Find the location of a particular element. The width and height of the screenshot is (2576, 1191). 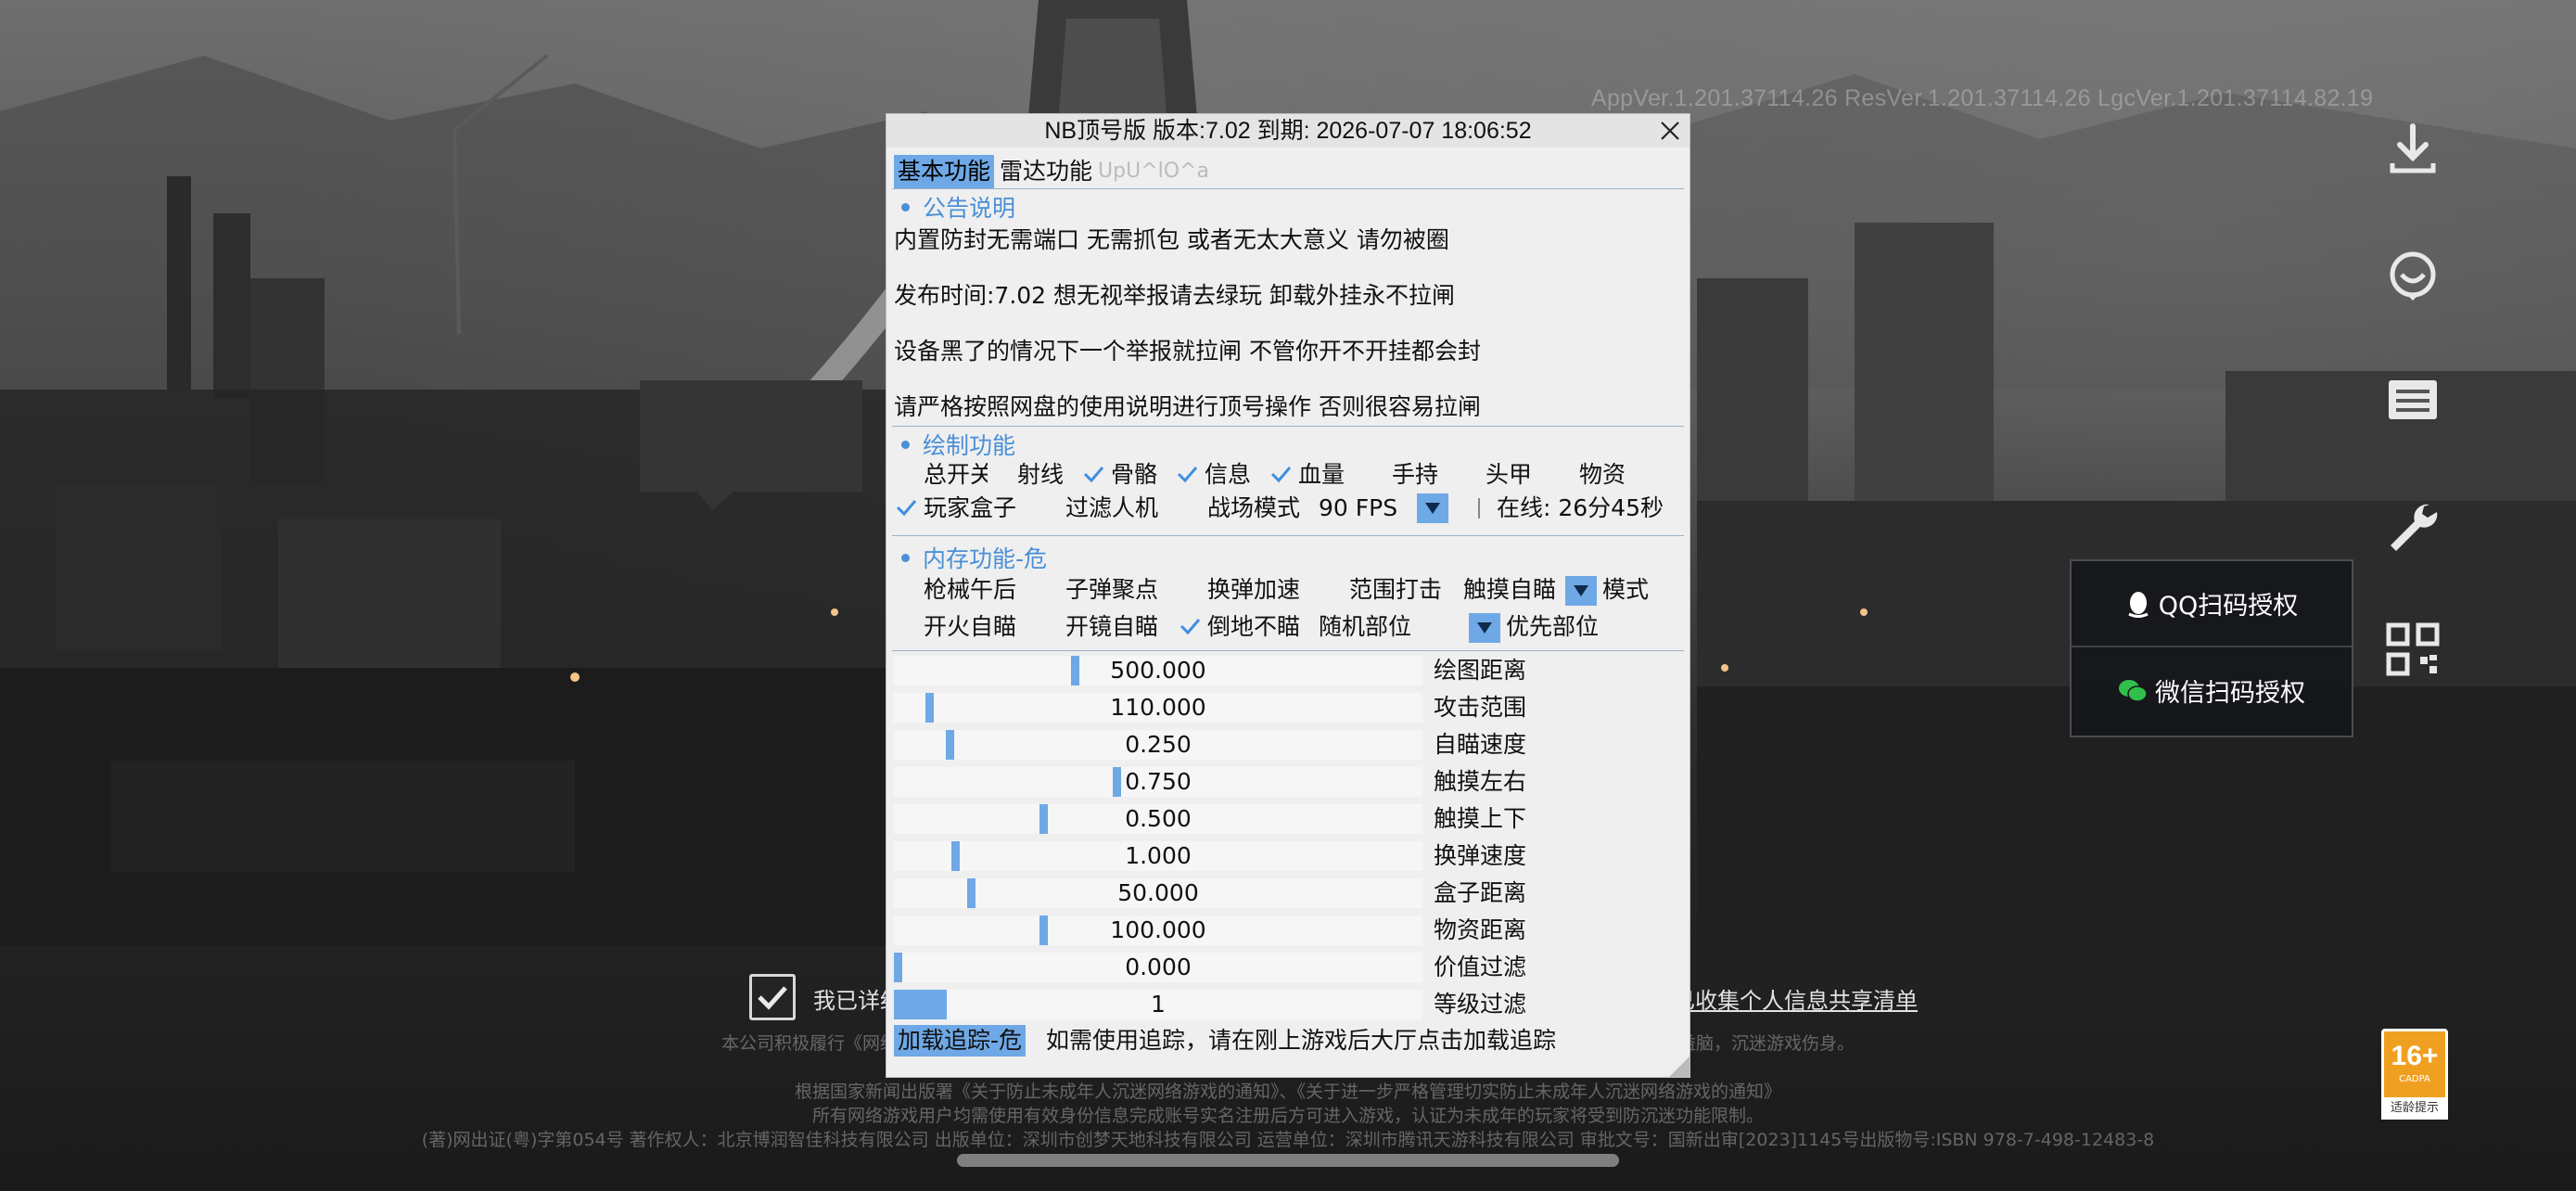

checkbox-label: 玩家盒子 is located at coordinates (970, 508).